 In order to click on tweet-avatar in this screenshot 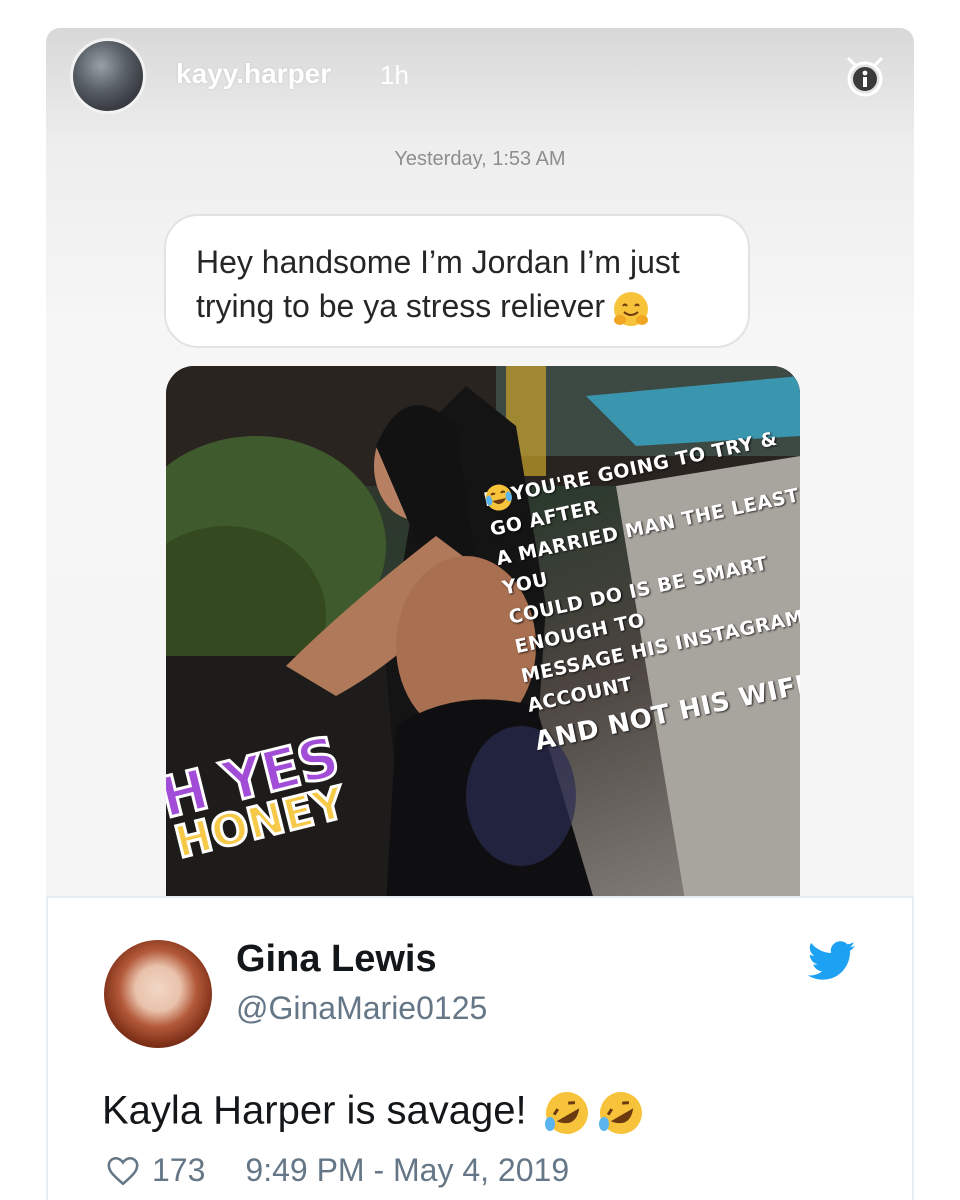, I will do `click(158, 994)`.